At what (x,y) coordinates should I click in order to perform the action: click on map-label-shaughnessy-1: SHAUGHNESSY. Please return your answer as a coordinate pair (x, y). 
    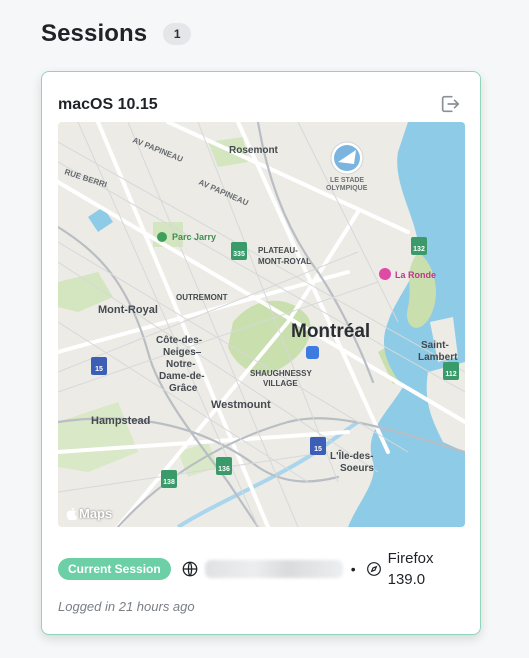
    Looking at the image, I should click on (281, 373).